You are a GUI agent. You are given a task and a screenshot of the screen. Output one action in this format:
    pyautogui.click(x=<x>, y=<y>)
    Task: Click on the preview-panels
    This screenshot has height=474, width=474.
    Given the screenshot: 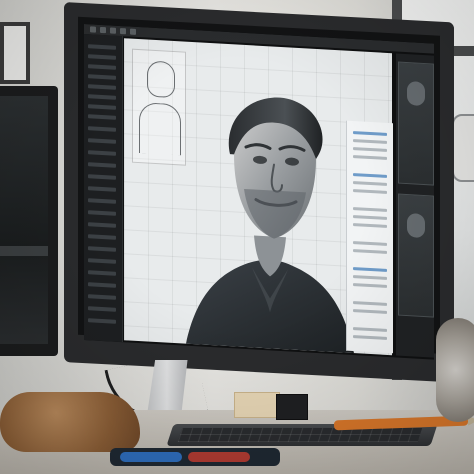 What is the action you would take?
    pyautogui.click(x=415, y=205)
    